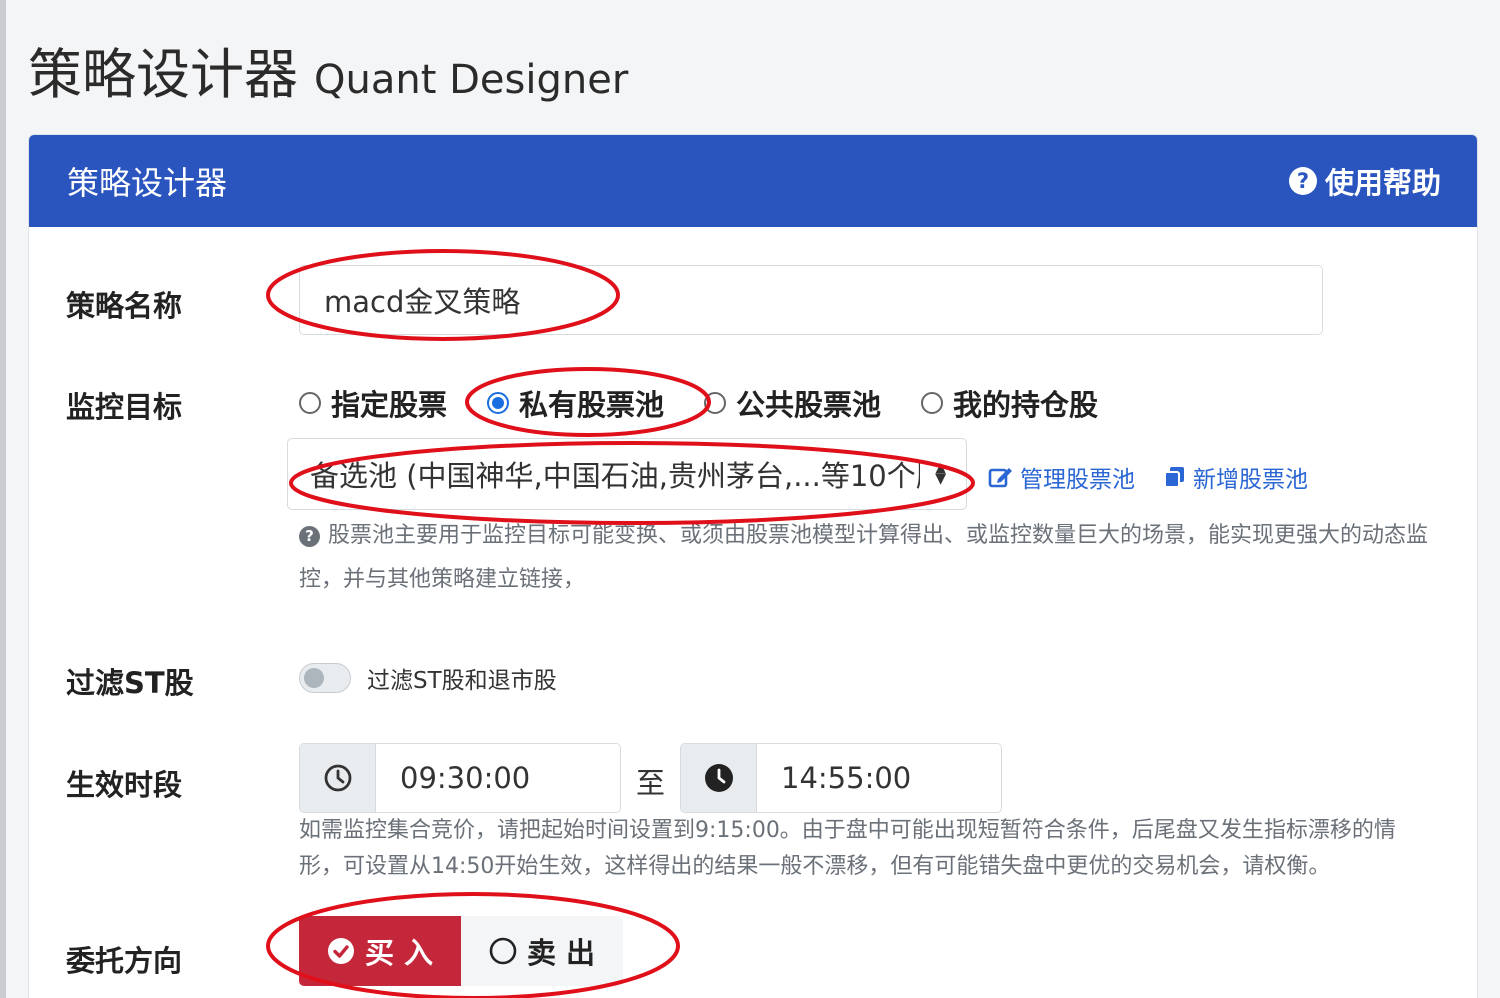 The height and width of the screenshot is (998, 1500). I want to click on manage-pool-label: 管理股票池, so click(1077, 480).